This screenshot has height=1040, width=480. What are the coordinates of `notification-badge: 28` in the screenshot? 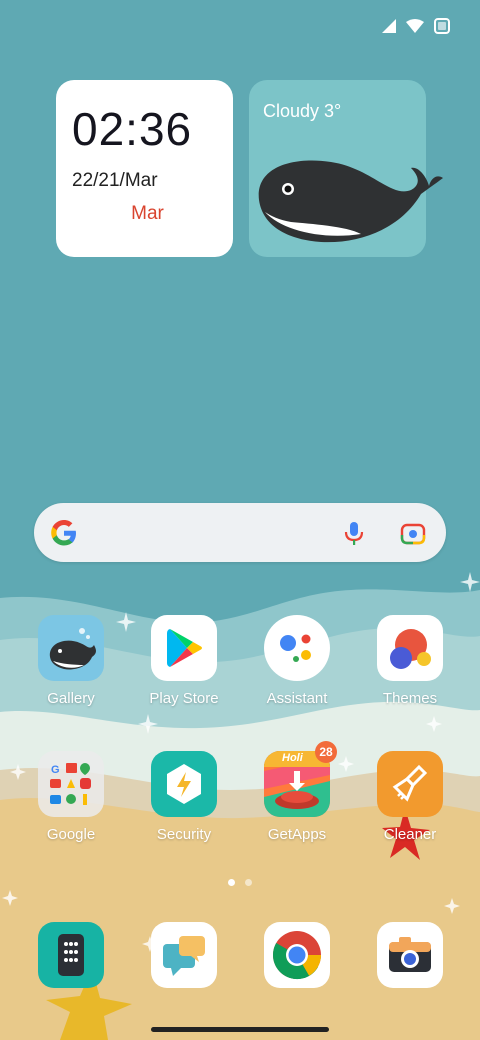 It's located at (326, 752).